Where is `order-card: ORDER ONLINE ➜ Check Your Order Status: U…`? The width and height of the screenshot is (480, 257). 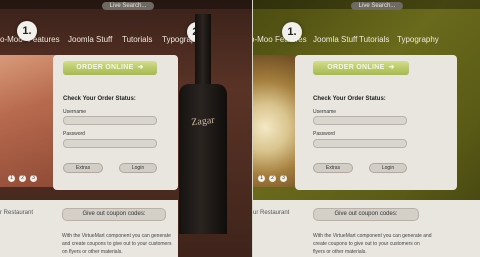 order-card: ORDER ONLINE ➜ Check Your Order Status: U… is located at coordinates (115, 122).